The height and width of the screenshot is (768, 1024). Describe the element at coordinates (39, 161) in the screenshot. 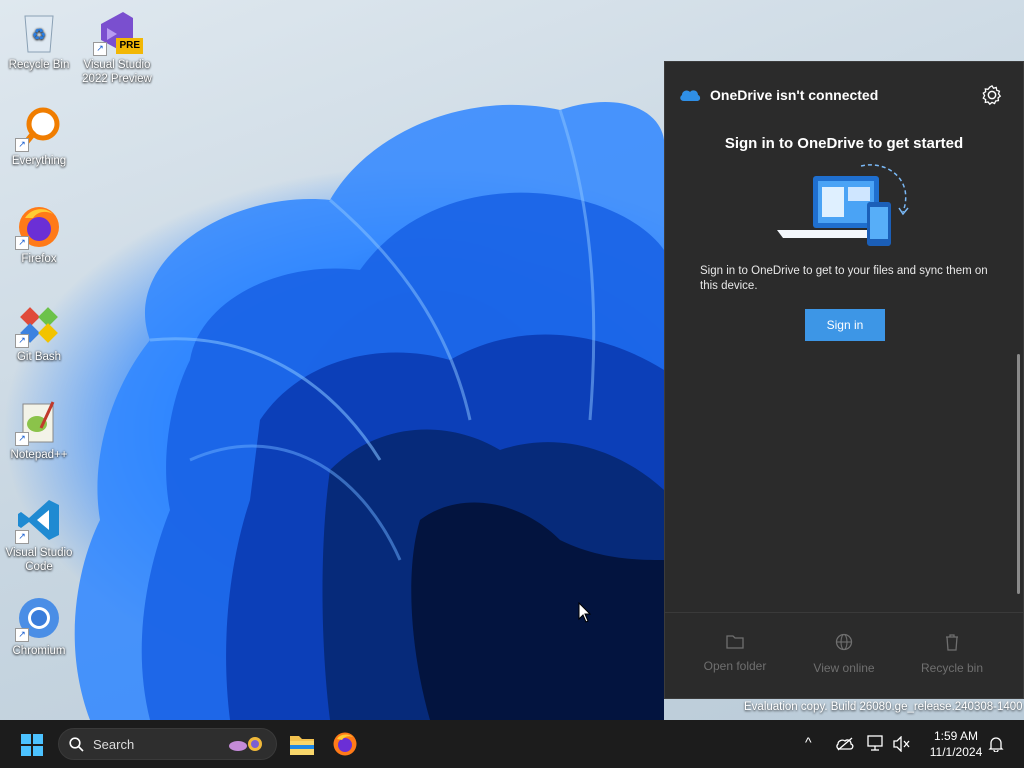

I see `desktop-icon-label: Everything` at that location.